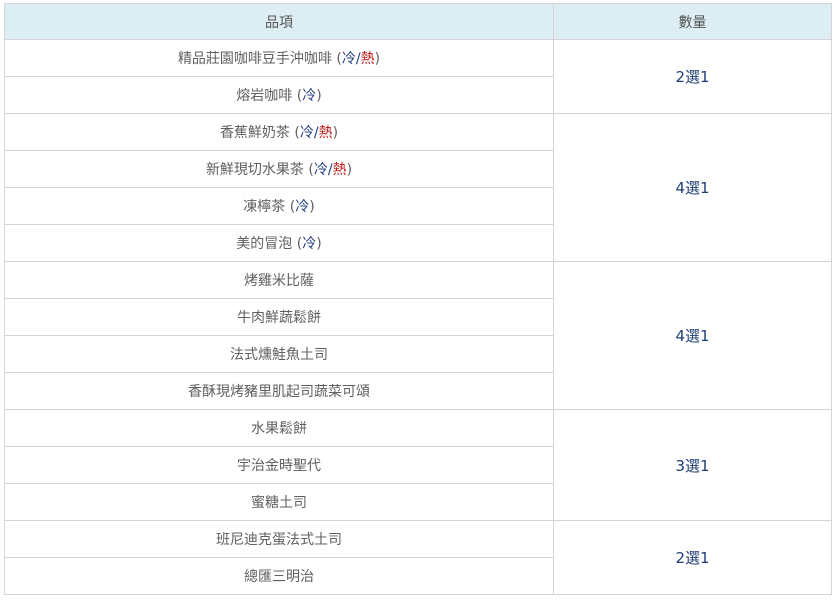  I want to click on menu-item-name: 牛肉鮮蔬鬆餅, so click(279, 318).